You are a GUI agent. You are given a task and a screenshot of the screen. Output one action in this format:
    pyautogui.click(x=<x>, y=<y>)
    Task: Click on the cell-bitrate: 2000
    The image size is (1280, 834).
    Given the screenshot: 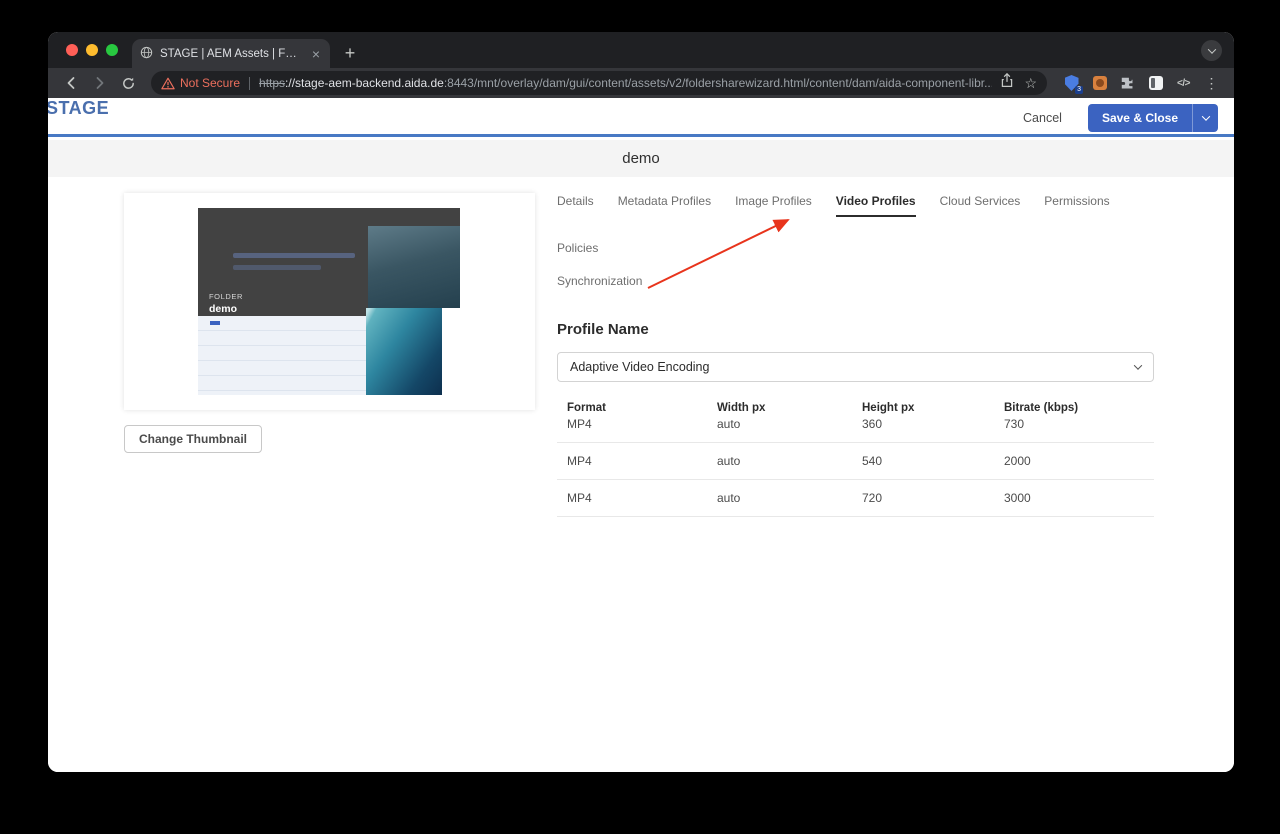 What is the action you would take?
    pyautogui.click(x=1017, y=461)
    